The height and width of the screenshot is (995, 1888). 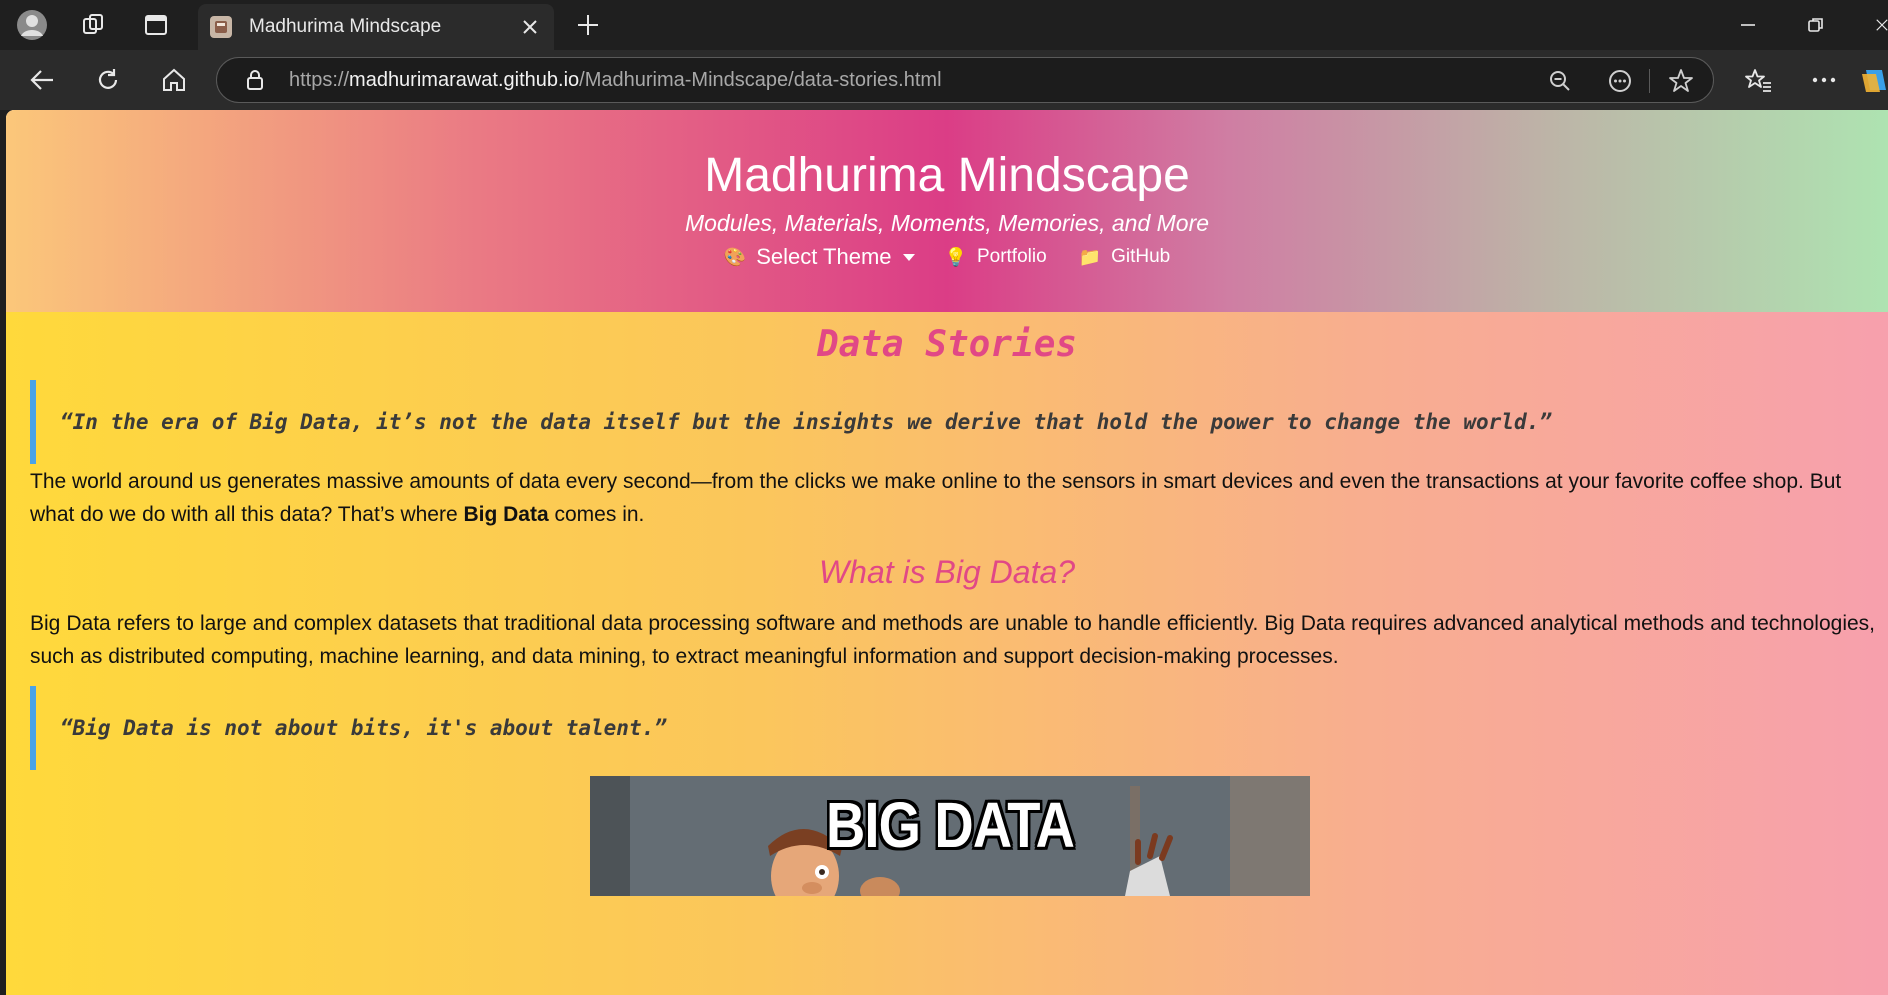 I want to click on favorite-button, so click(x=1681, y=81).